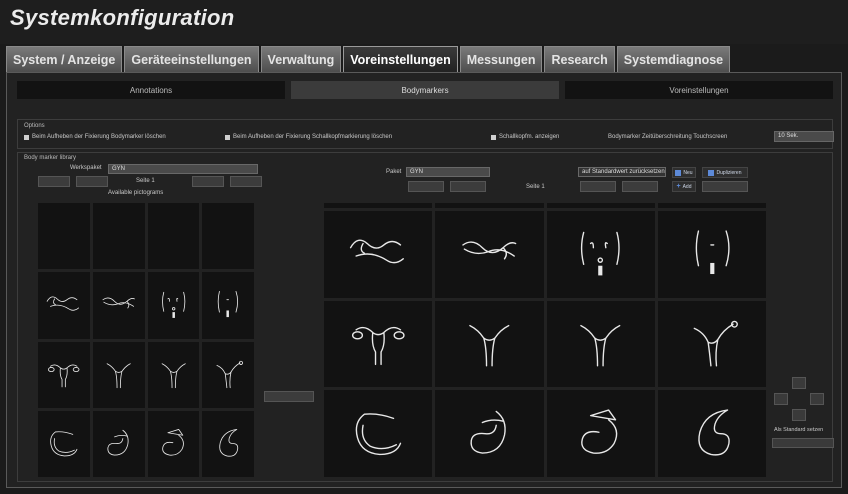 The width and height of the screenshot is (848, 494). I want to click on available-pictogram-uterus-side, so click(64, 305).